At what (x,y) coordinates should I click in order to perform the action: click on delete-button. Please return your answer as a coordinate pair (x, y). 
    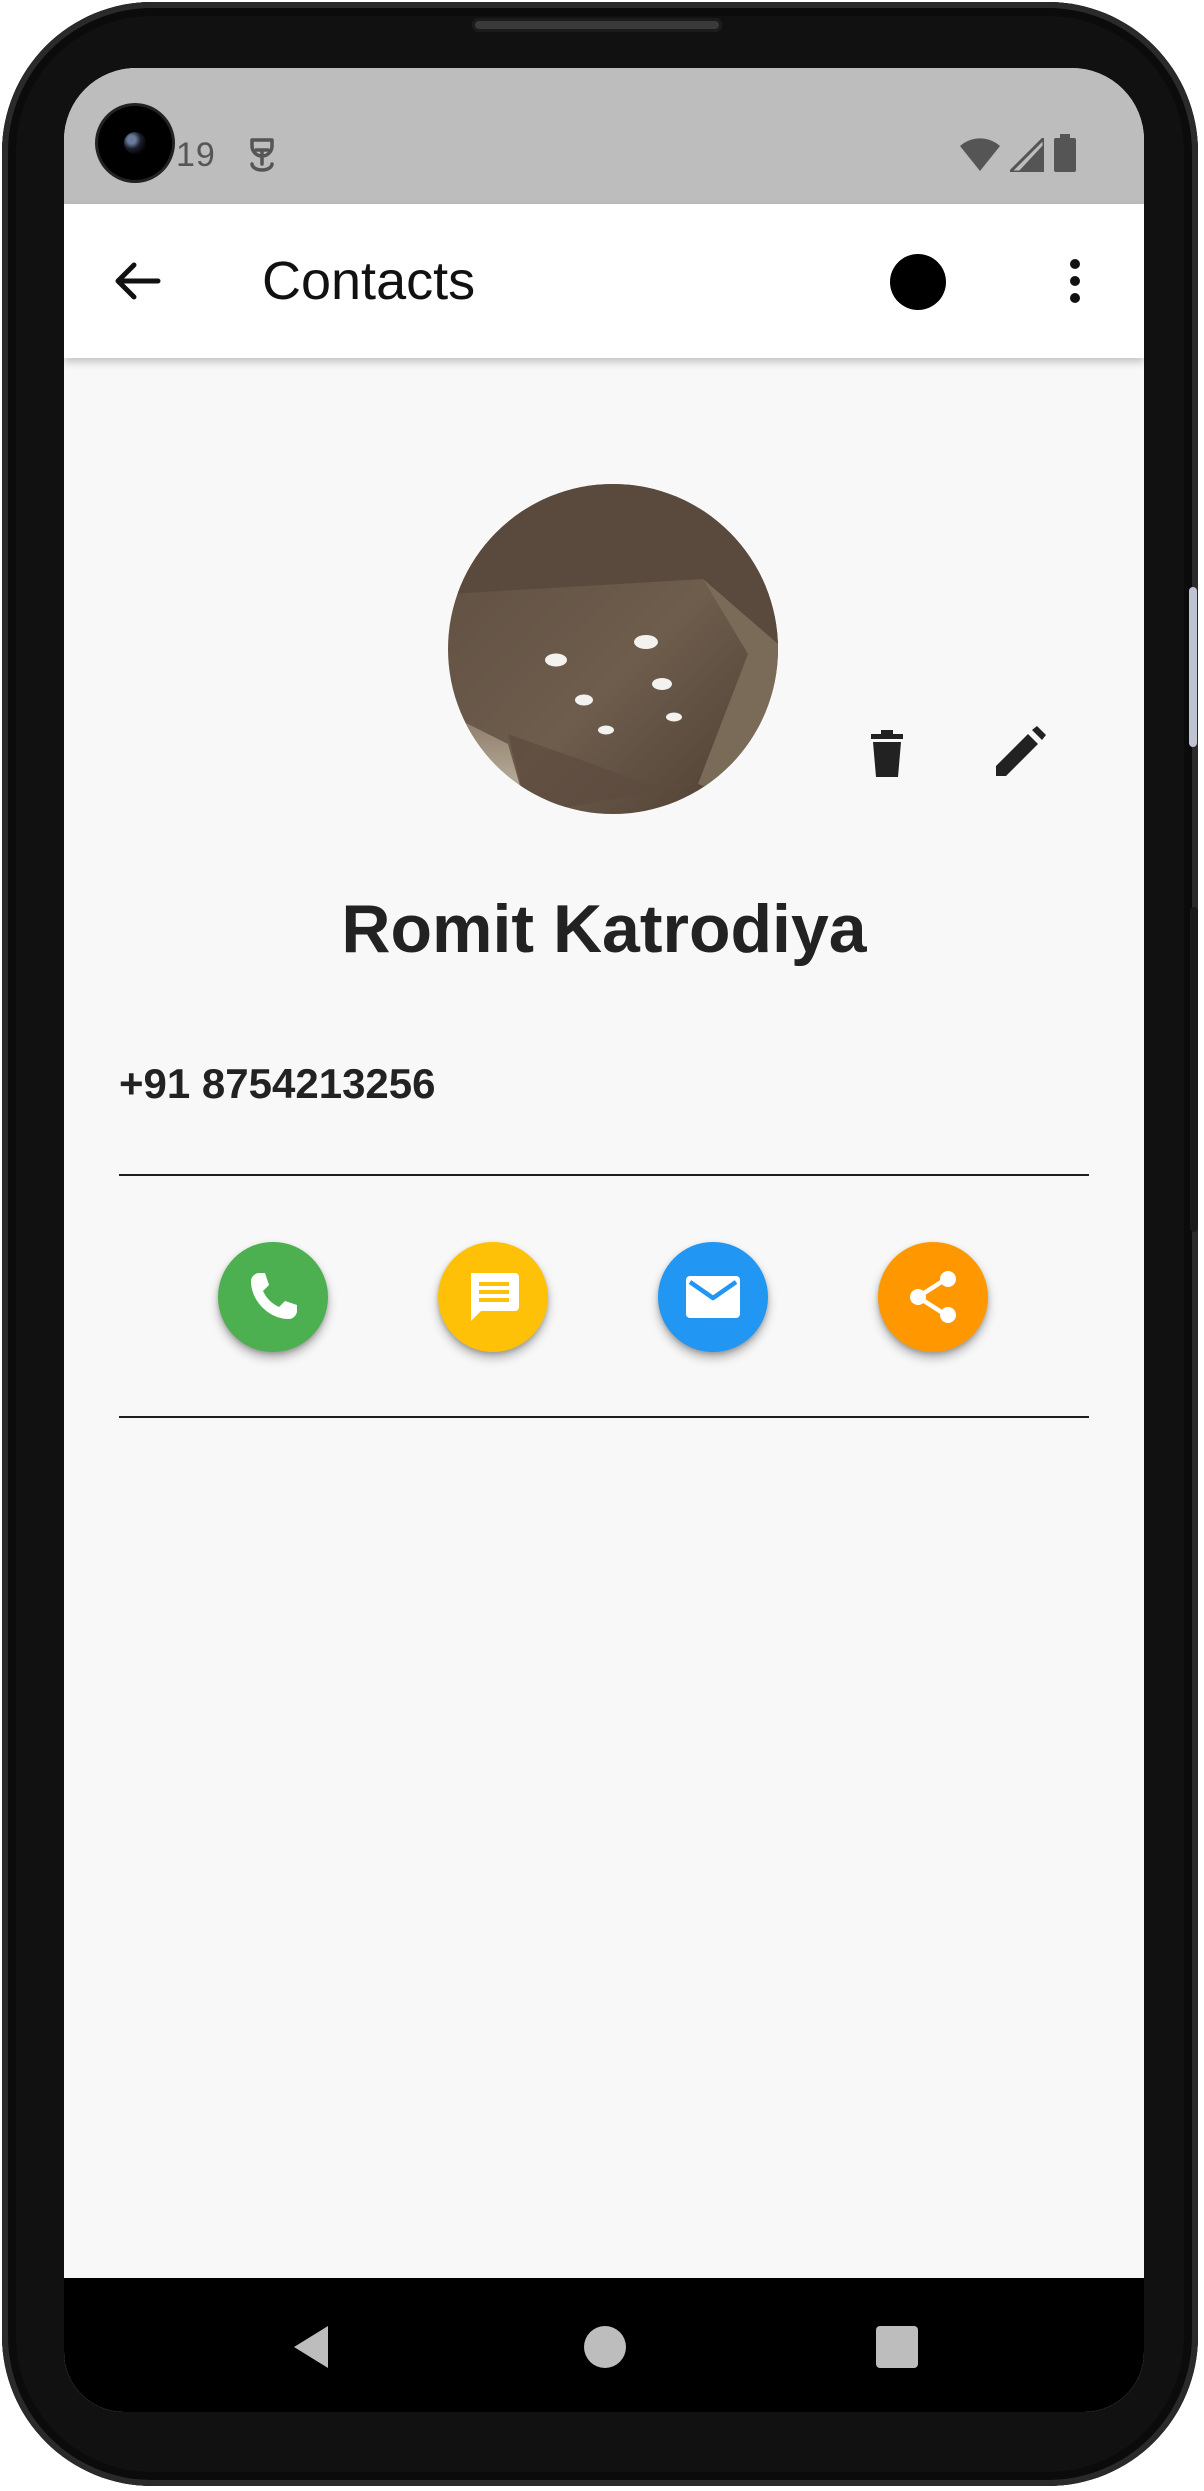
    Looking at the image, I should click on (887, 753).